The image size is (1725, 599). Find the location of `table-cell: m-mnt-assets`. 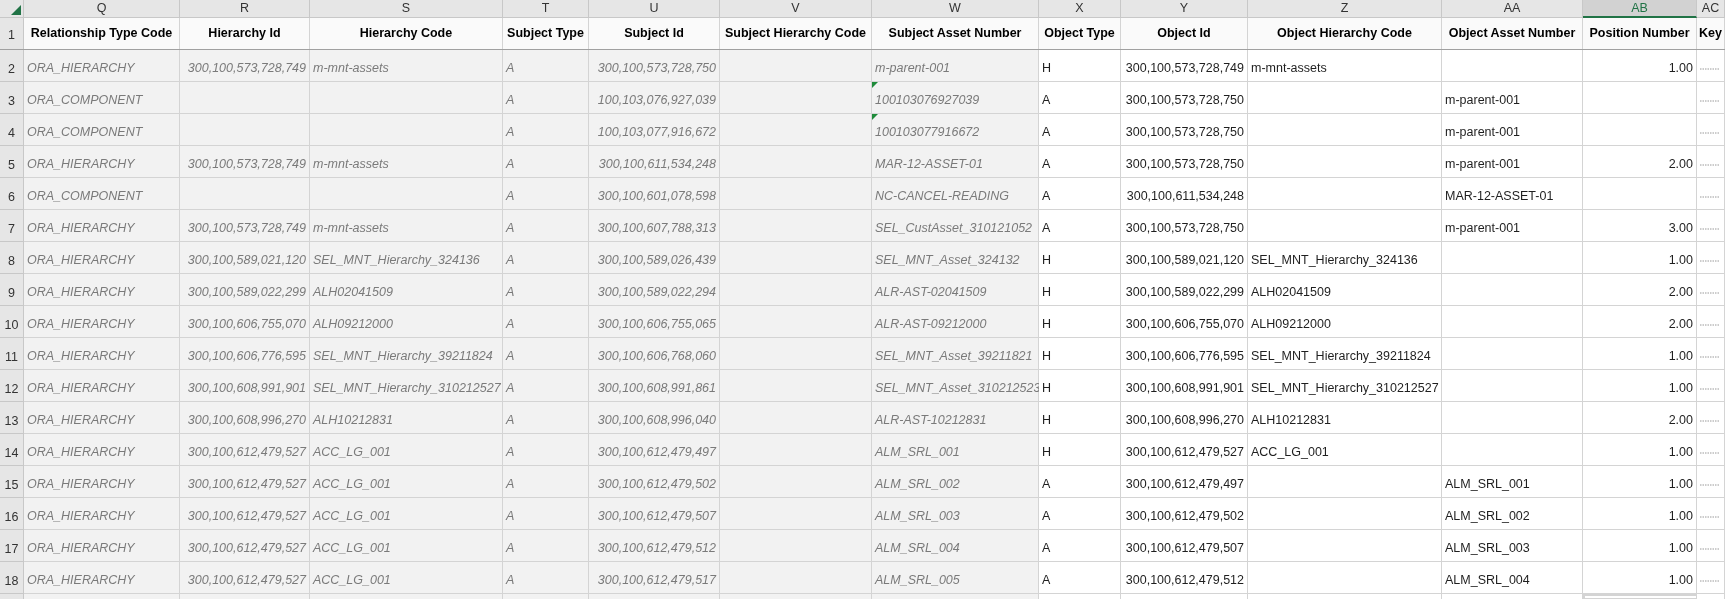

table-cell: m-mnt-assets is located at coordinates (1345, 66).